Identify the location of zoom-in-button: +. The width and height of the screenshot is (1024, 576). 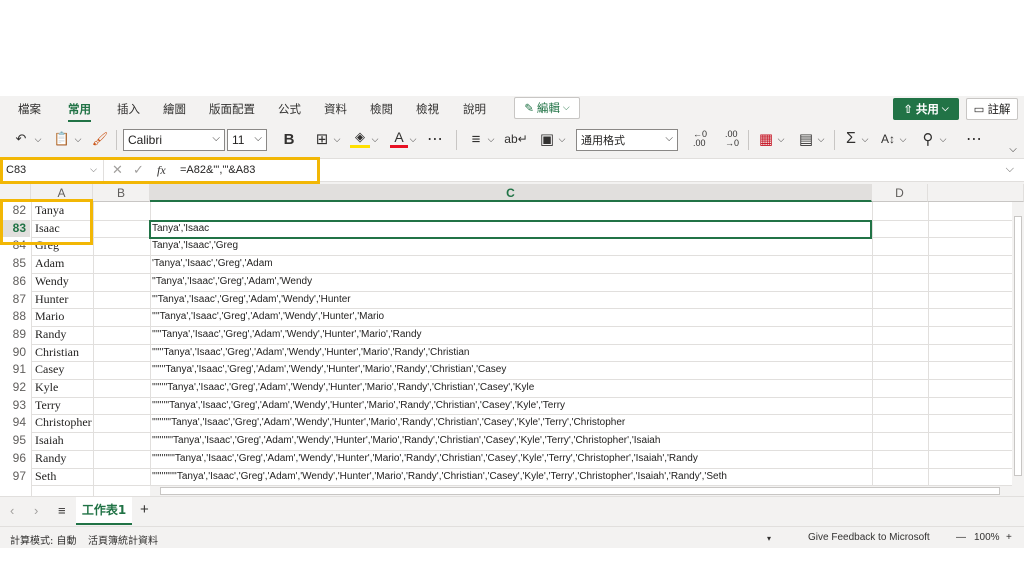
(1009, 537).